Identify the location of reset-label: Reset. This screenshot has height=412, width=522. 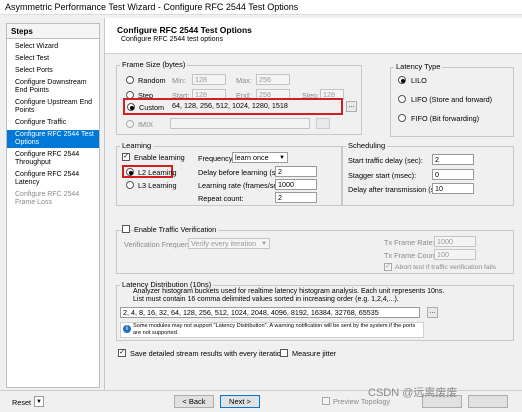
(22, 402).